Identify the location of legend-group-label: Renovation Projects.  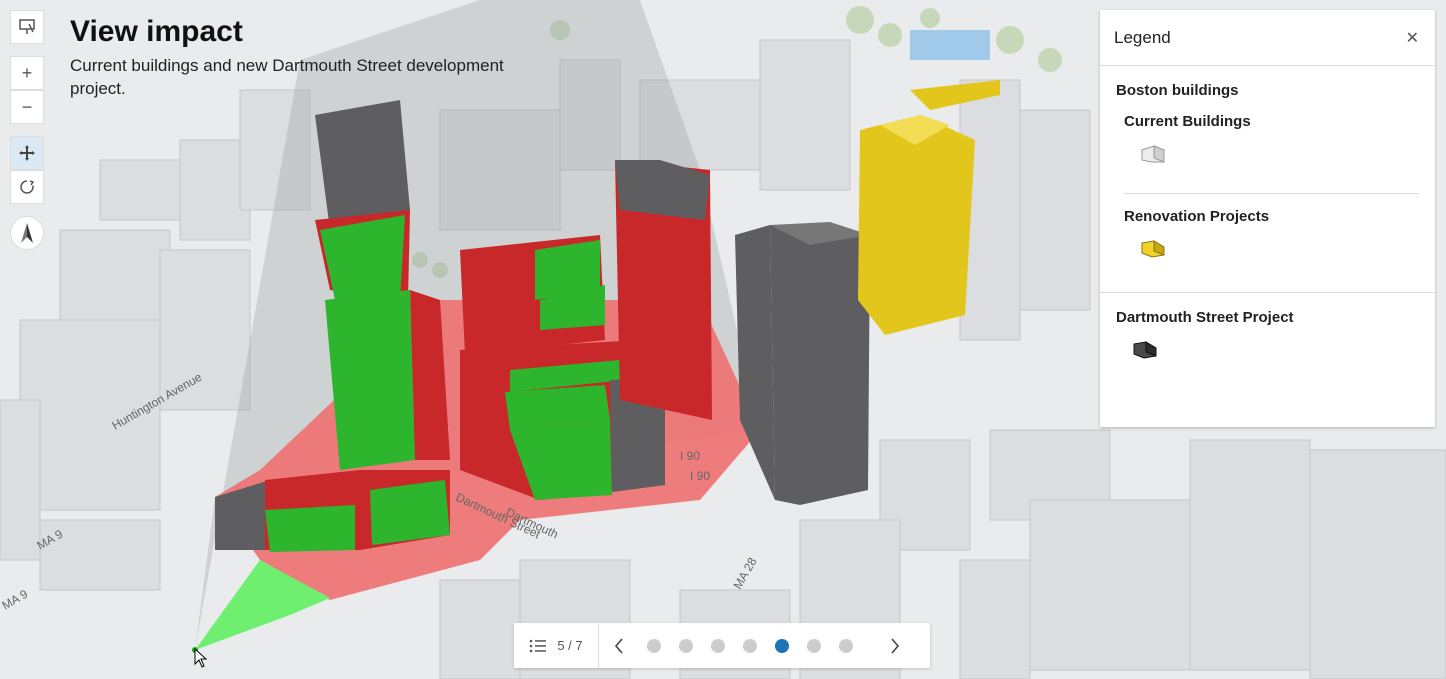
(1197, 216).